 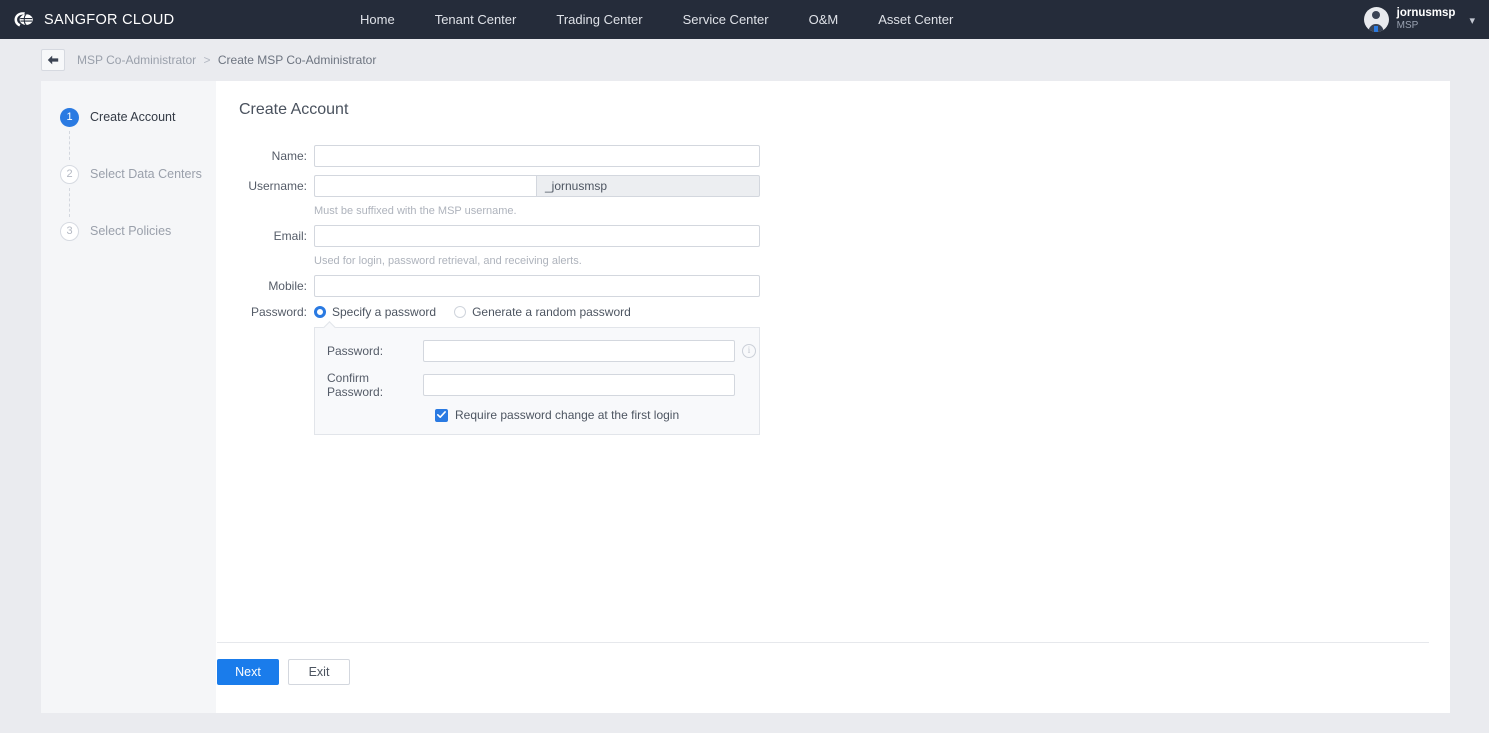 I want to click on radio-generate-random-password-label: Generate a random password, so click(x=551, y=312).